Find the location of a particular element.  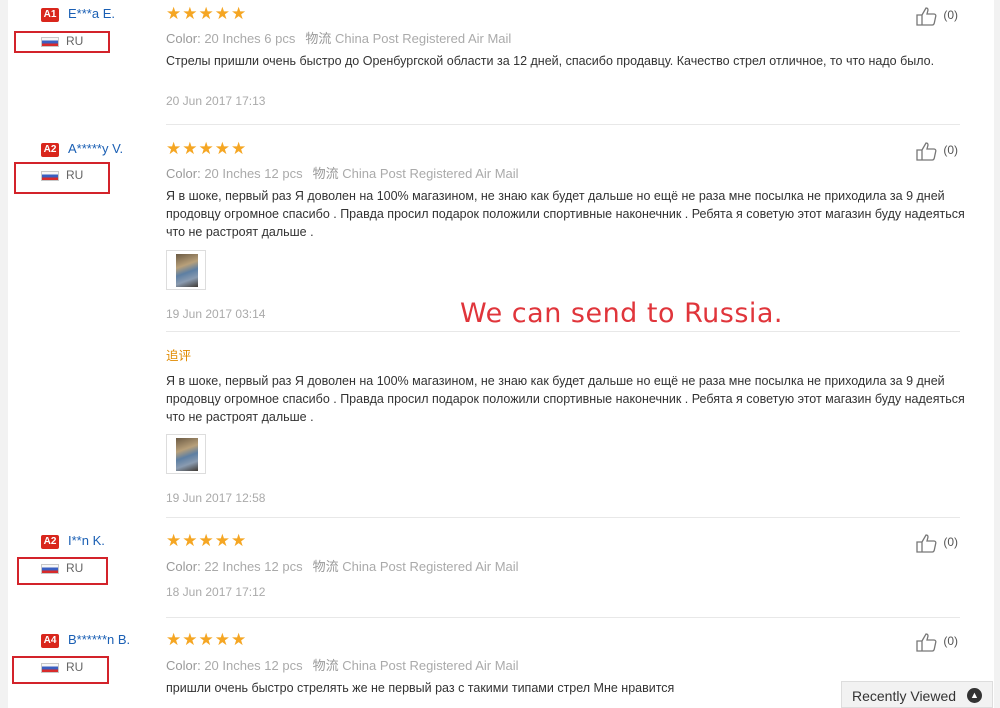

left-frame is located at coordinates (4, 354).